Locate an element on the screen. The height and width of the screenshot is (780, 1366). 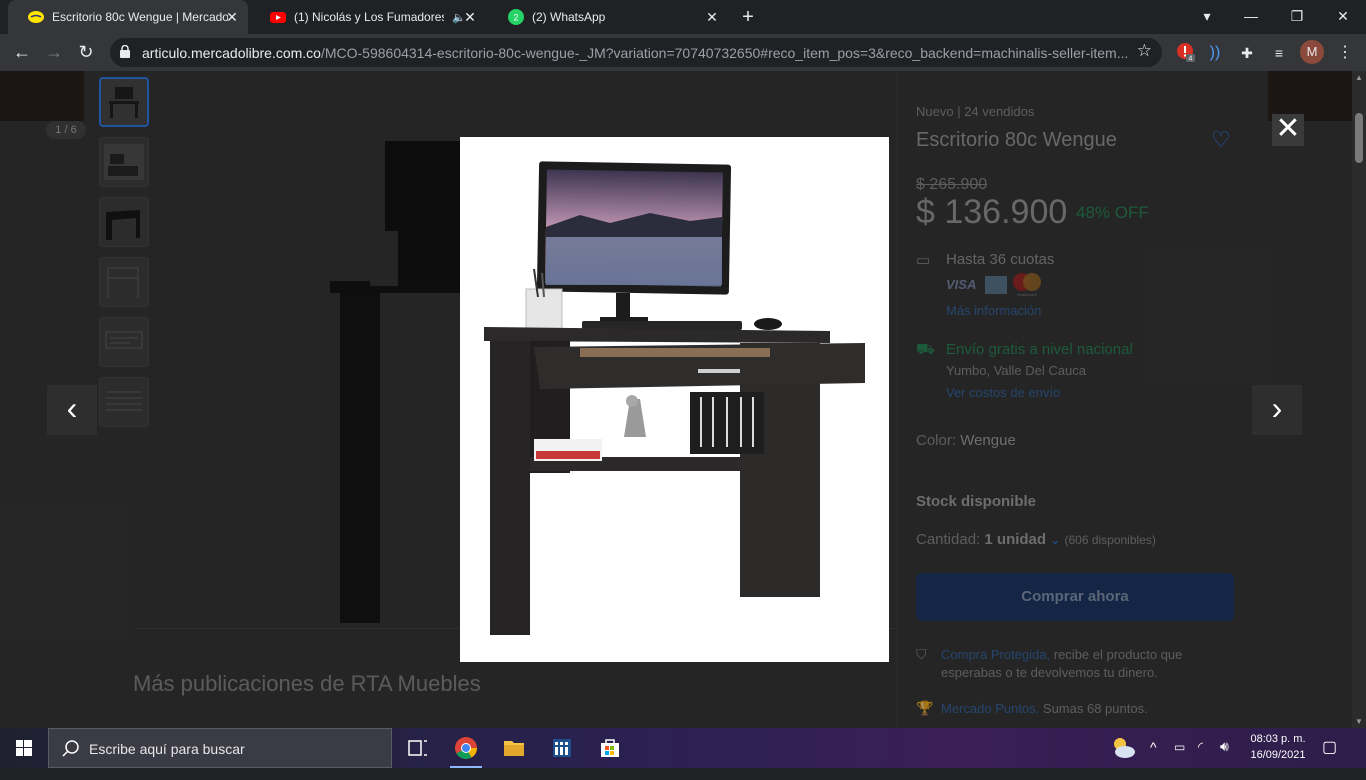
close-lightbox-button: ✕ is located at coordinates (1288, 130).